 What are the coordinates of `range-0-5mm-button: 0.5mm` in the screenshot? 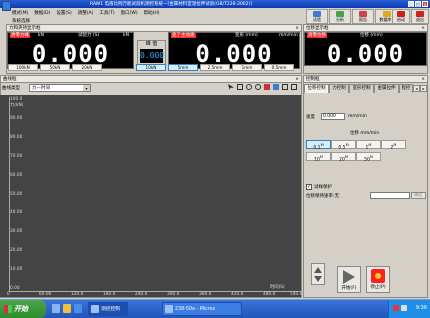 It's located at (279, 67).